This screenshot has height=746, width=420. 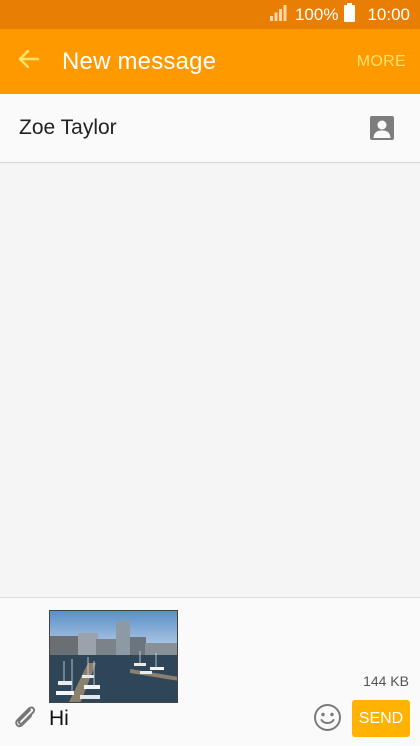 I want to click on back-button, so click(x=28, y=61).